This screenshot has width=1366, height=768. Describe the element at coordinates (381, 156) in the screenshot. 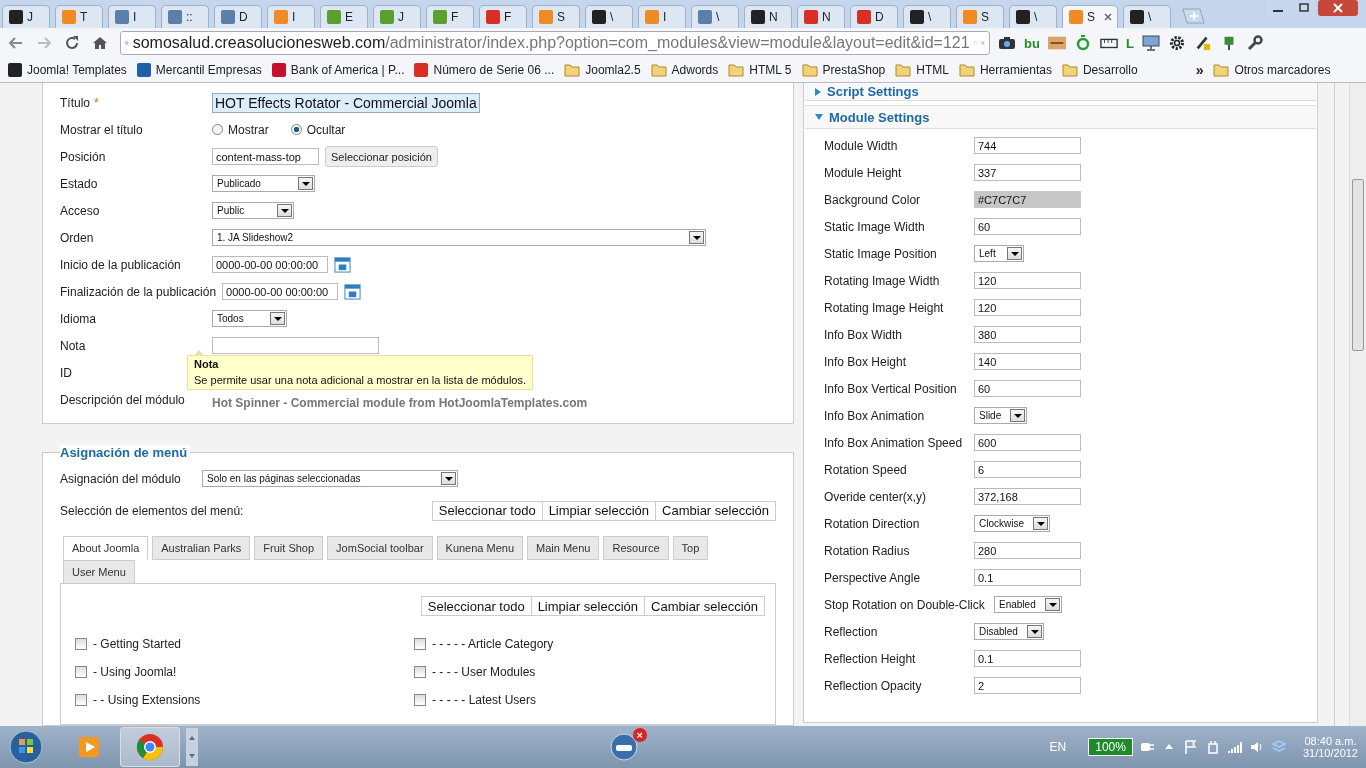

I see `select-position-button: Seleccionar posición` at that location.